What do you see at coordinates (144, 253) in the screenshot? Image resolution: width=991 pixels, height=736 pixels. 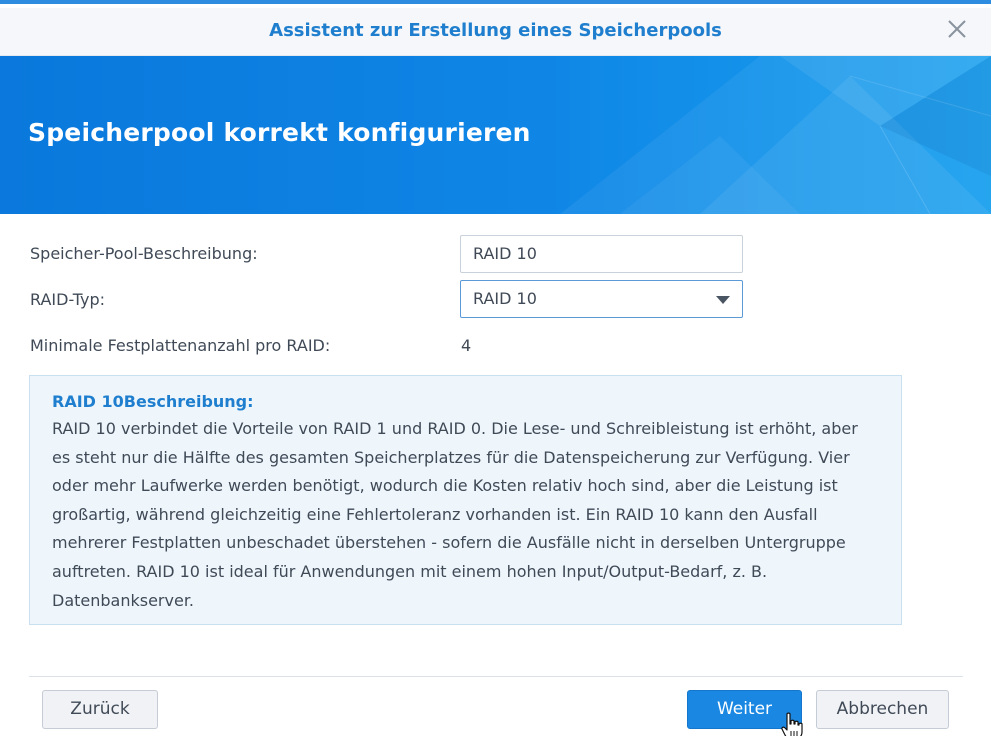 I see `description-label: Speicher-Pool-Beschreibung:` at bounding box center [144, 253].